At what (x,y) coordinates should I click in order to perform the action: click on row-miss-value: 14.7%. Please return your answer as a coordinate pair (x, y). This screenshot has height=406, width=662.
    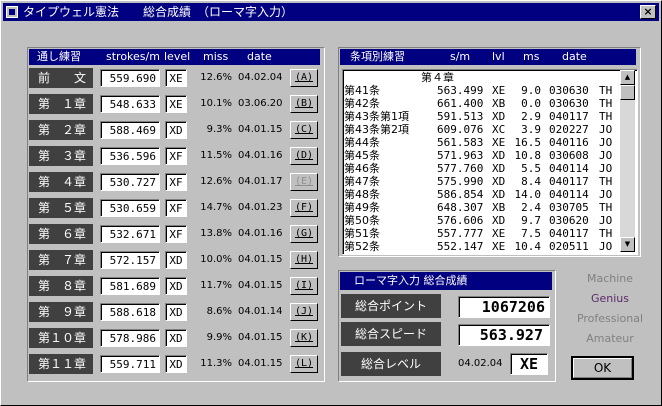
    Looking at the image, I should click on (216, 207).